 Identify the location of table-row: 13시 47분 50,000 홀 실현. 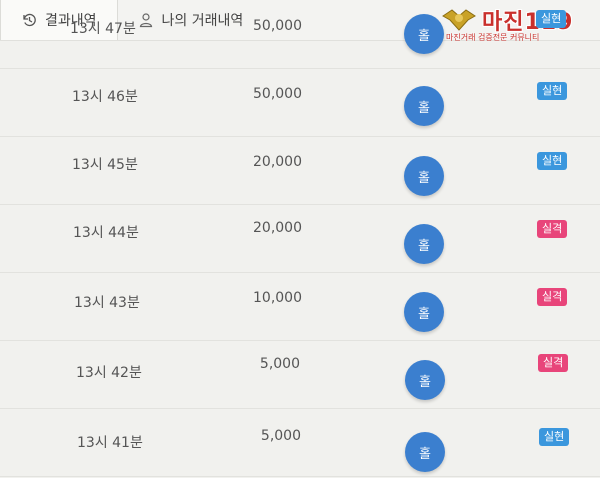
(300, 34).